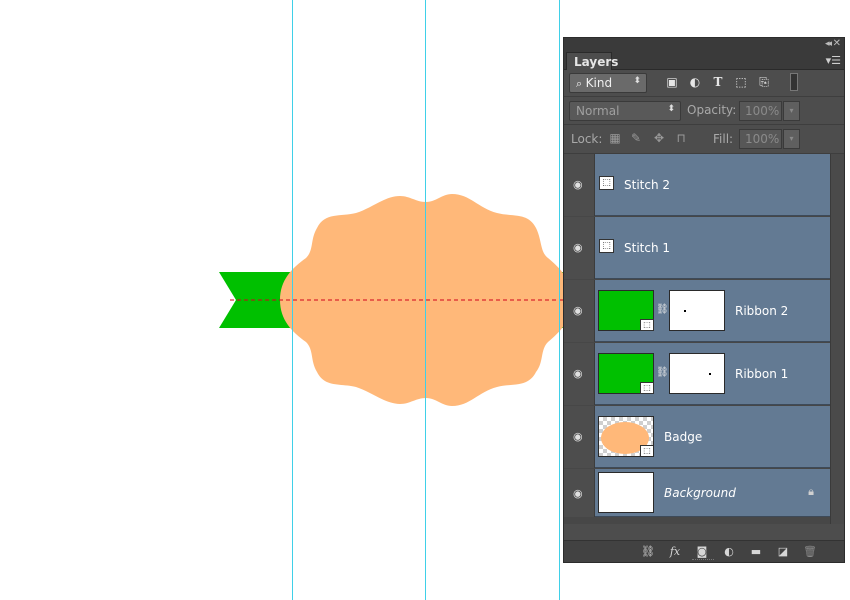 This screenshot has height=600, width=850. I want to click on smart-object-filter-icon: ⎘, so click(764, 82).